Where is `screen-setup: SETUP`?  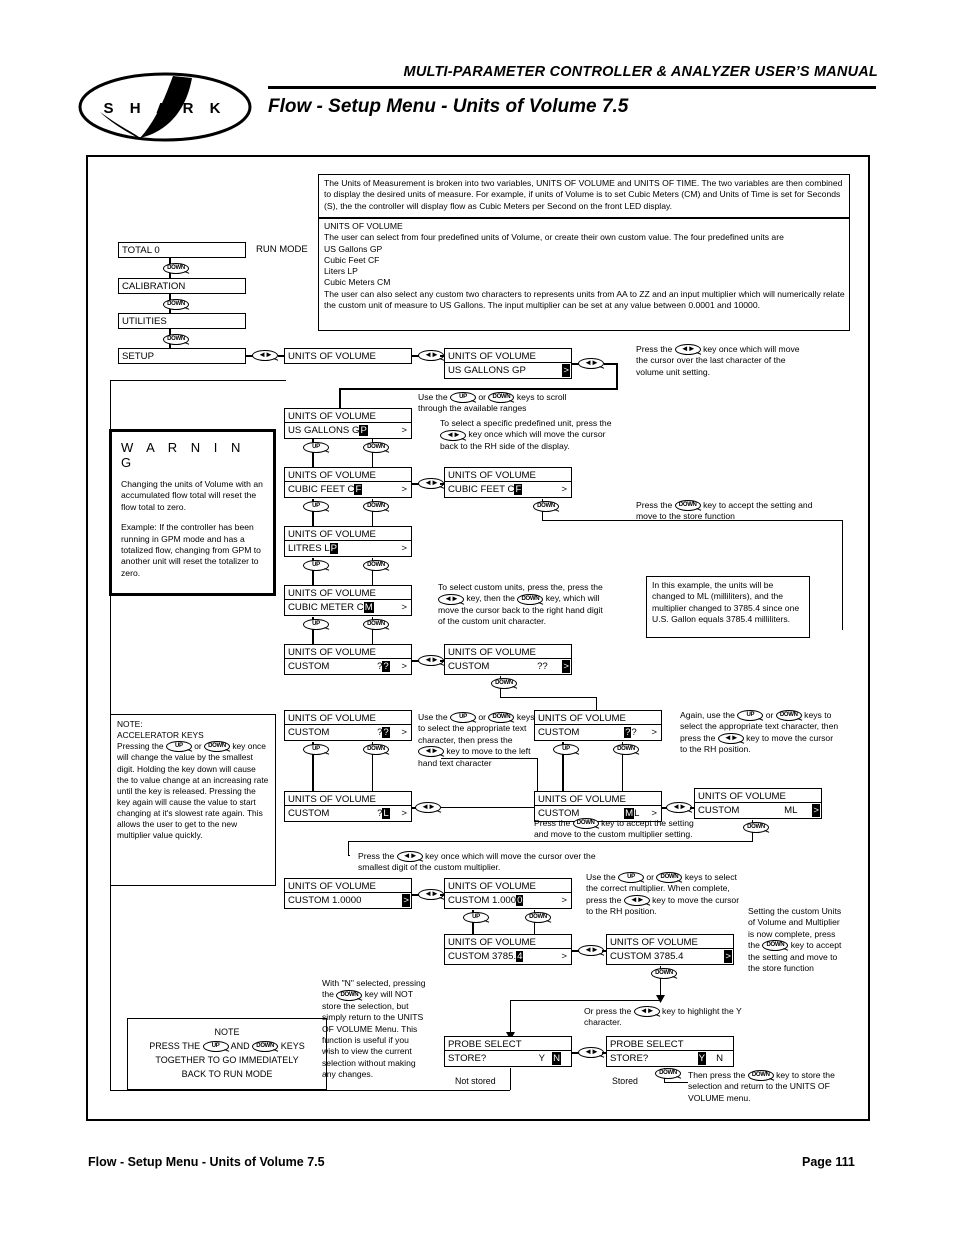
screen-setup: SETUP is located at coordinates (182, 356).